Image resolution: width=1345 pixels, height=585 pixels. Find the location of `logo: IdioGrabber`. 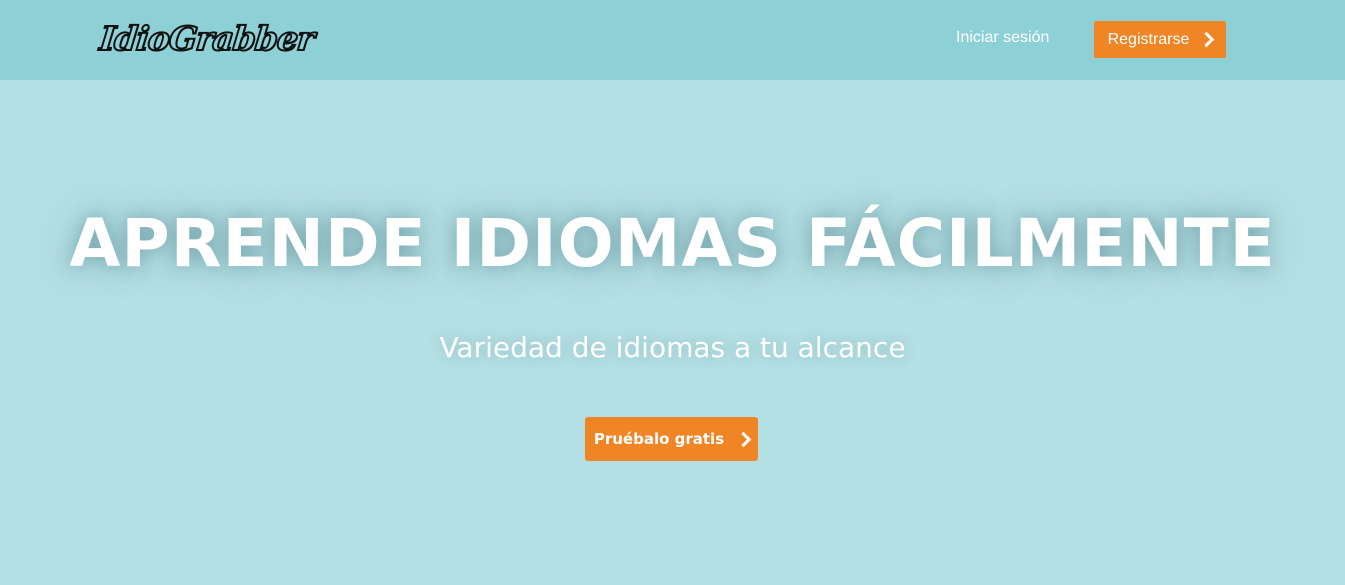

logo: IdioGrabber is located at coordinates (207, 38).